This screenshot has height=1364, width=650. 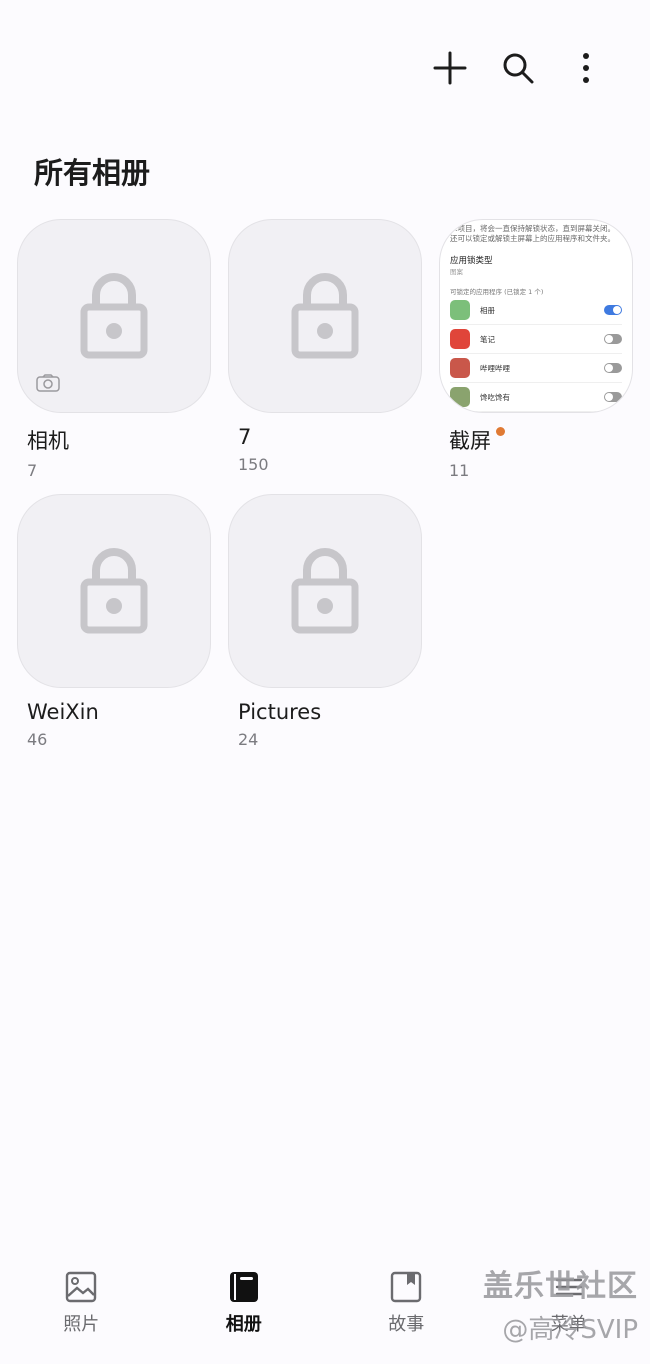 I want to click on camera-badge-icon, so click(x=48, y=385).